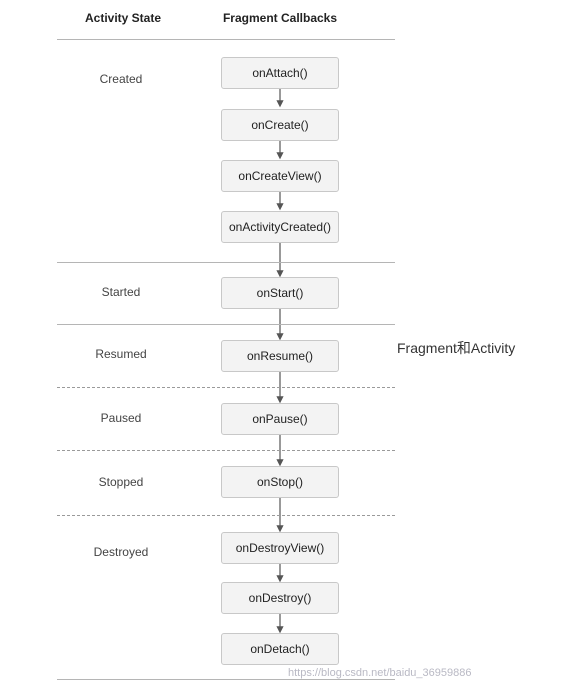 The image size is (563, 691). Describe the element at coordinates (121, 418) in the screenshot. I see `state-label-paused: Paused` at that location.